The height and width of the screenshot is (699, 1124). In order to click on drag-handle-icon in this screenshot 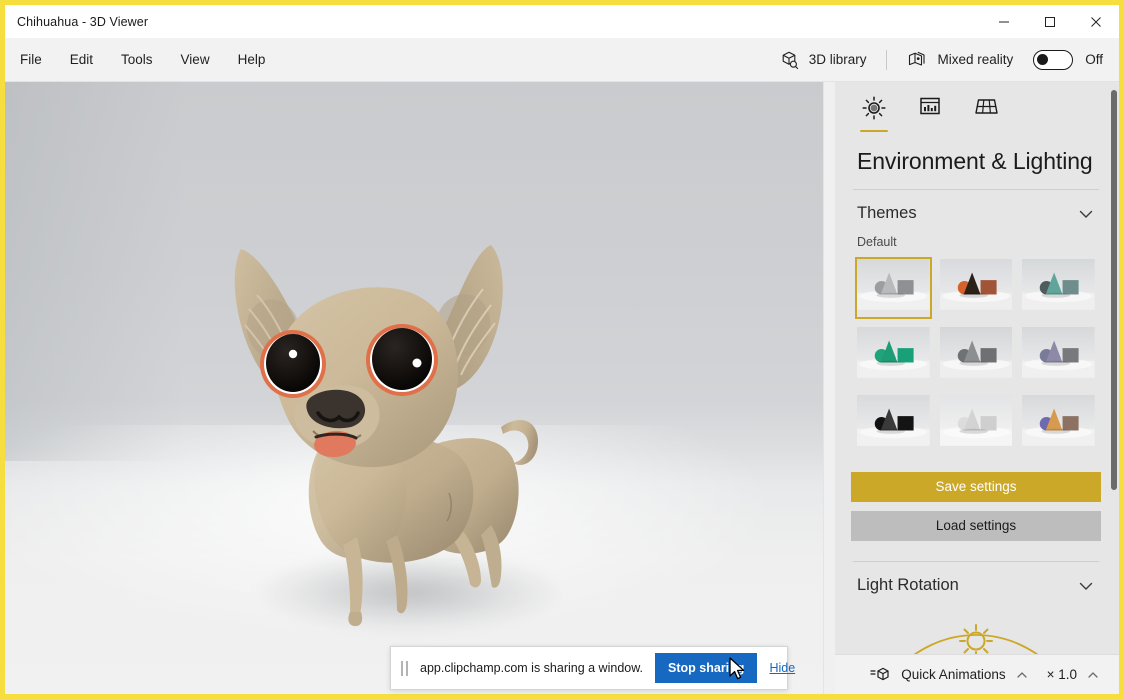, I will do `click(404, 668)`.